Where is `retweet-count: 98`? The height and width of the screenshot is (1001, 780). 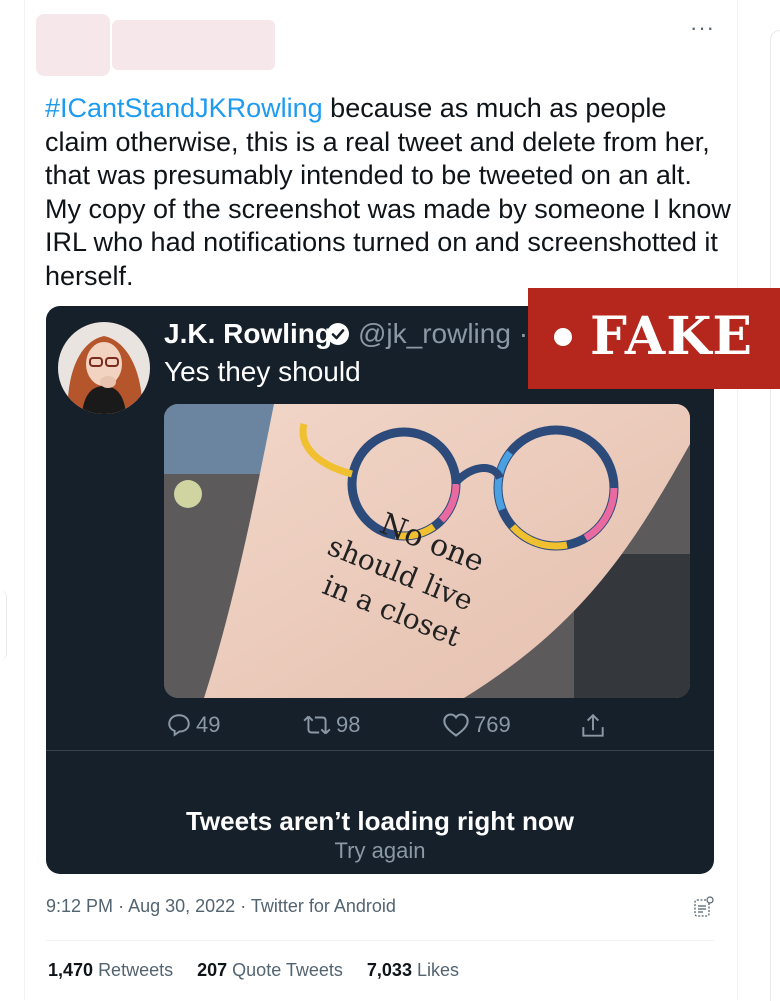
retweet-count: 98 is located at coordinates (348, 724).